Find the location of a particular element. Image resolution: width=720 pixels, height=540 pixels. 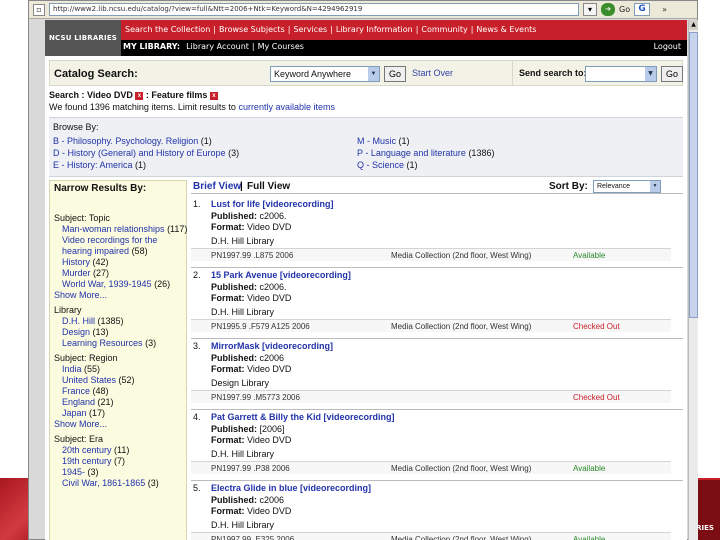

facet-item: France (48) is located at coordinates (121, 391).